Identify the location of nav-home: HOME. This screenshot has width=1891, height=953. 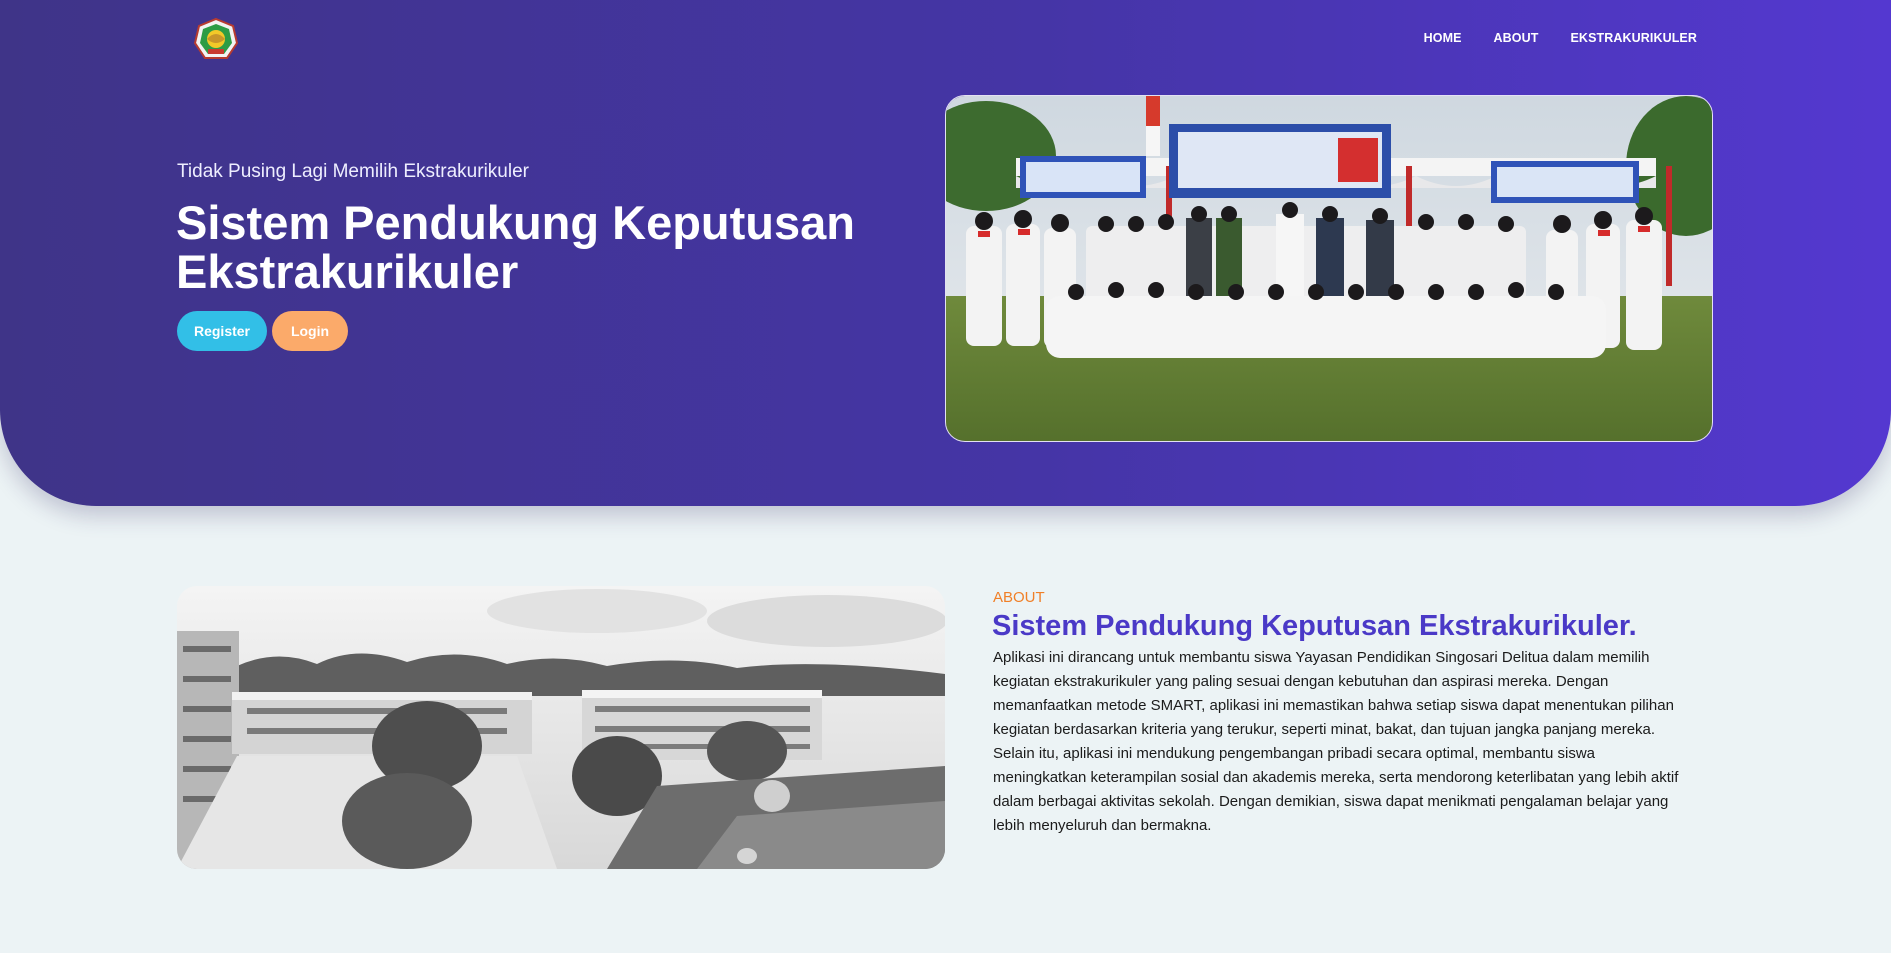
(1443, 38).